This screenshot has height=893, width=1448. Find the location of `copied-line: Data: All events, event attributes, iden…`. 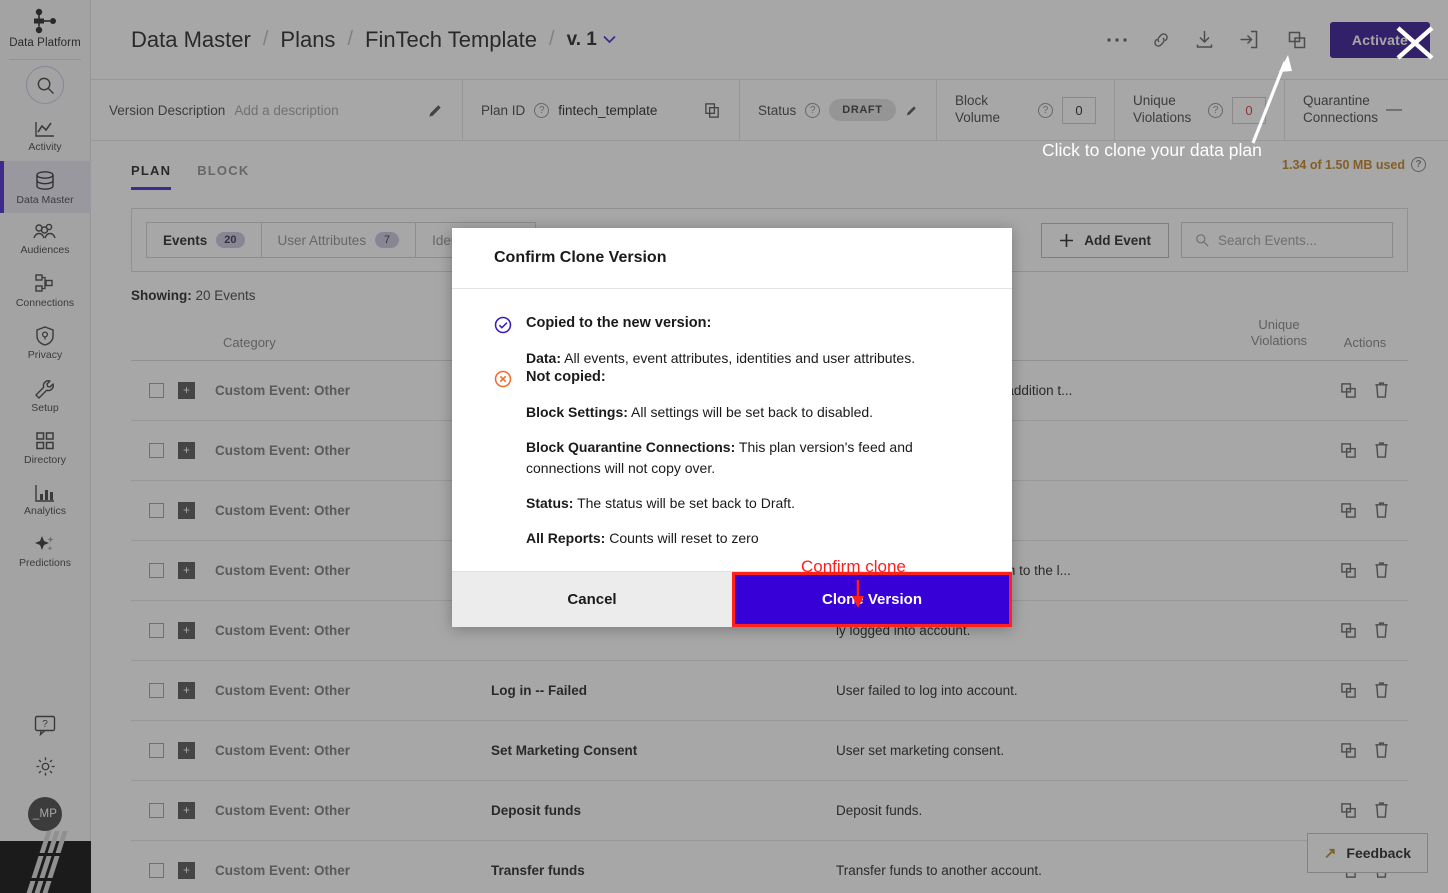

copied-line: Data: All events, event attributes, iden… is located at coordinates (748, 358).